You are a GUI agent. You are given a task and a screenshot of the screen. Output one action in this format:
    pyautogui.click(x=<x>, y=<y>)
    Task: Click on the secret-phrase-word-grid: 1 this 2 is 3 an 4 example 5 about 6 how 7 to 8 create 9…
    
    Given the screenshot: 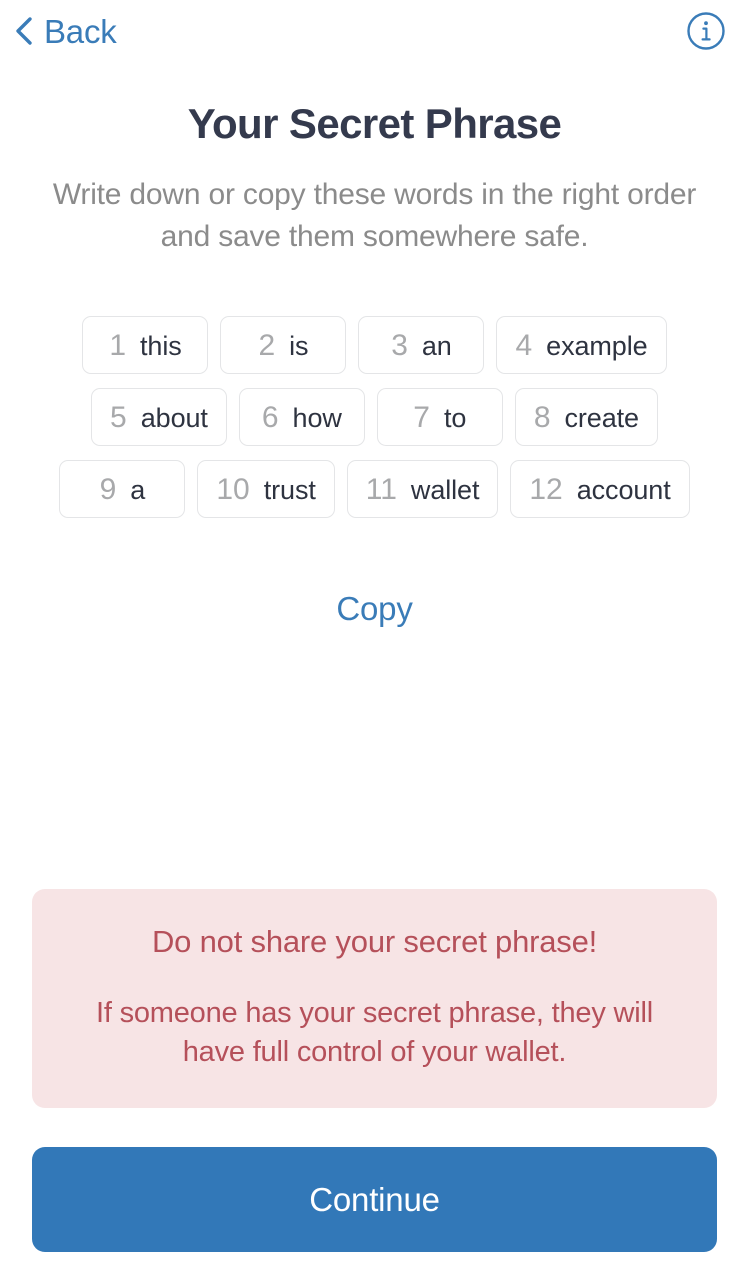 What is the action you would take?
    pyautogui.click(x=374, y=417)
    